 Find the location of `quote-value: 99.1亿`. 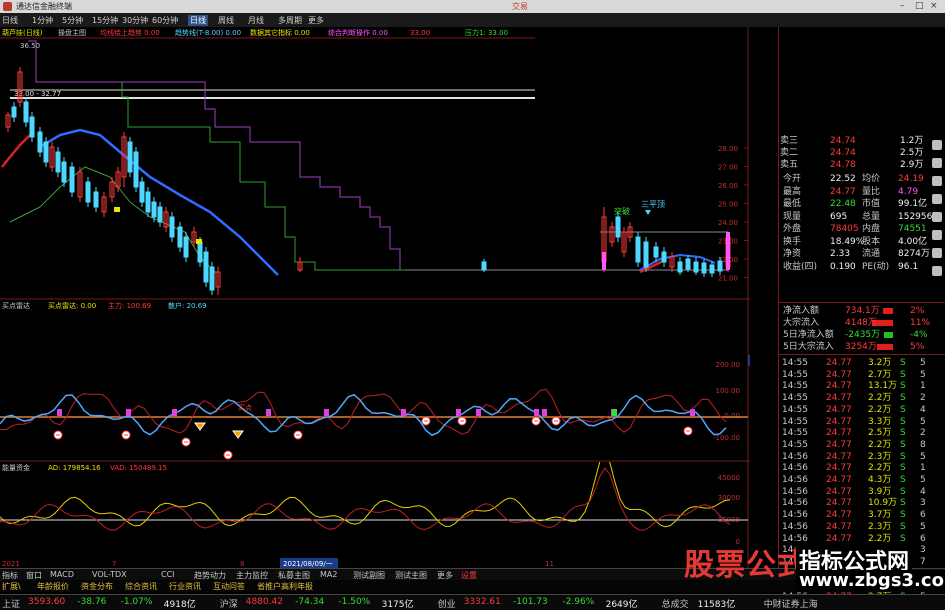

quote-value: 99.1亿 is located at coordinates (913, 204).